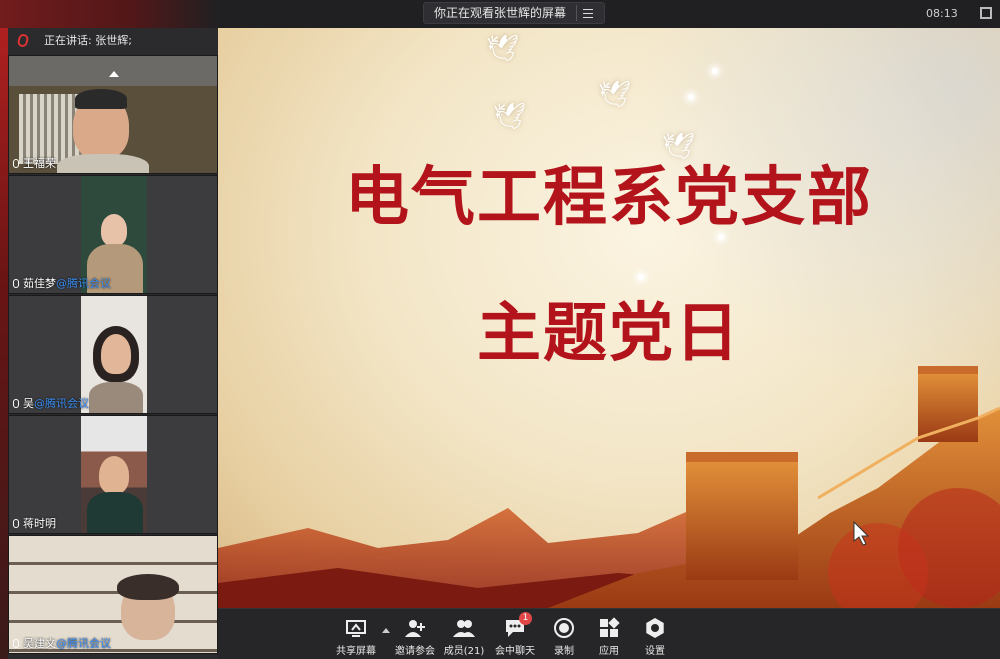  I want to click on speaking-indicator: 正在讲话: 张世辉;, so click(113, 41).